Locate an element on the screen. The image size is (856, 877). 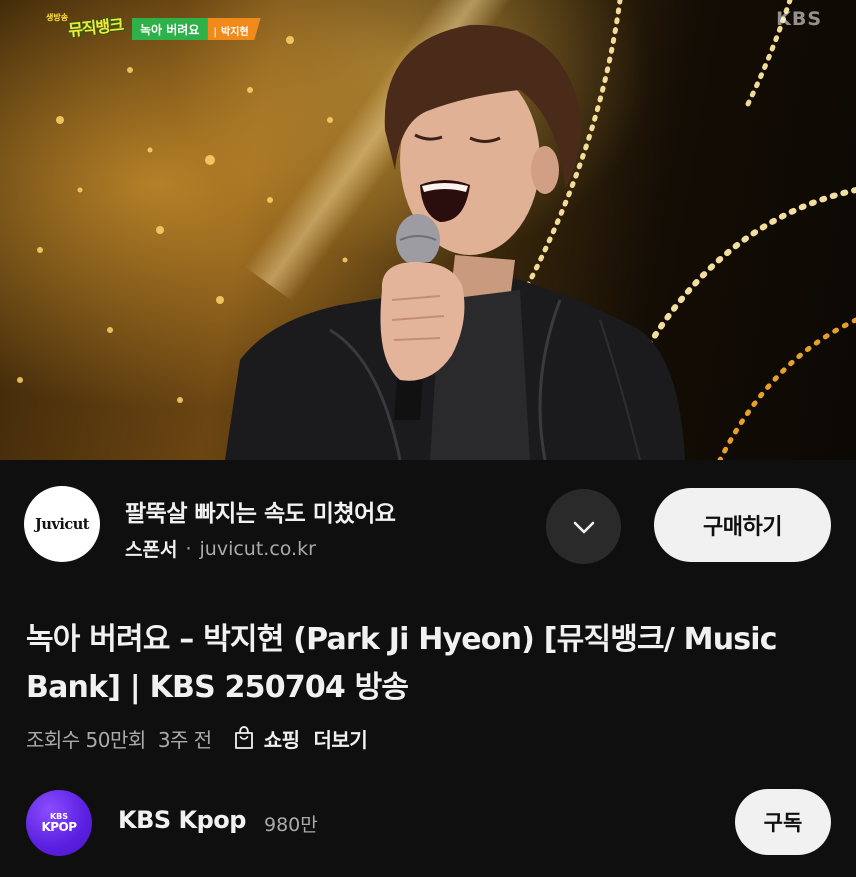
song-tag: 녹아 버려요 is located at coordinates (170, 29).